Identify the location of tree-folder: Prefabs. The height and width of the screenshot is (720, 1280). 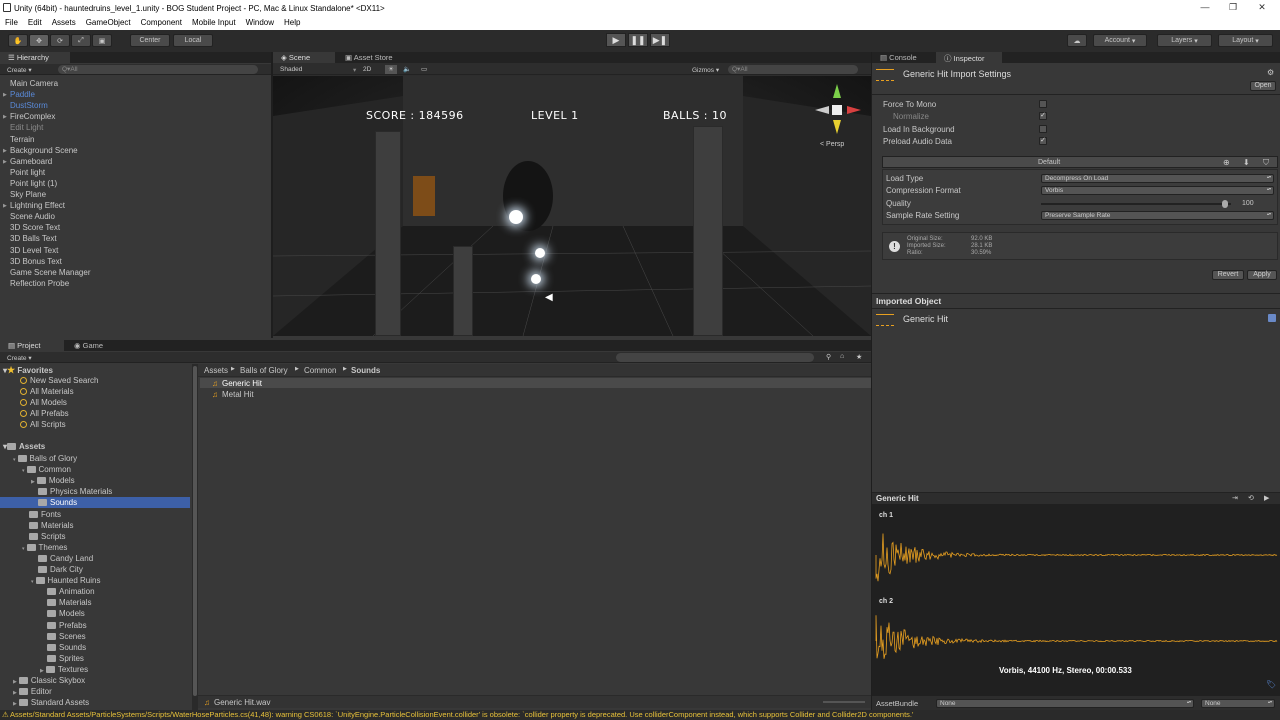
(63, 625).